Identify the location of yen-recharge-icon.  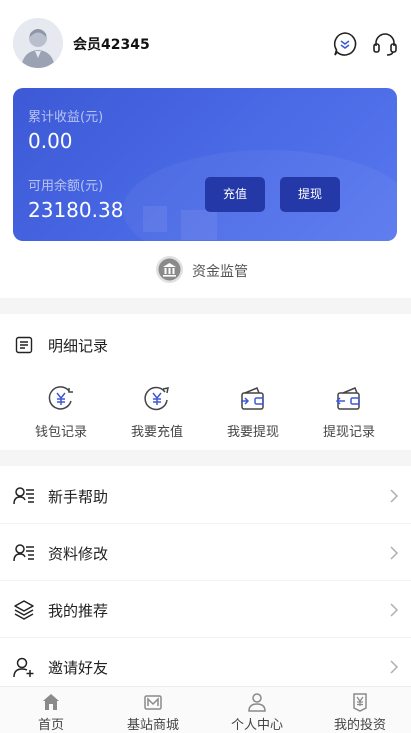
(156, 398).